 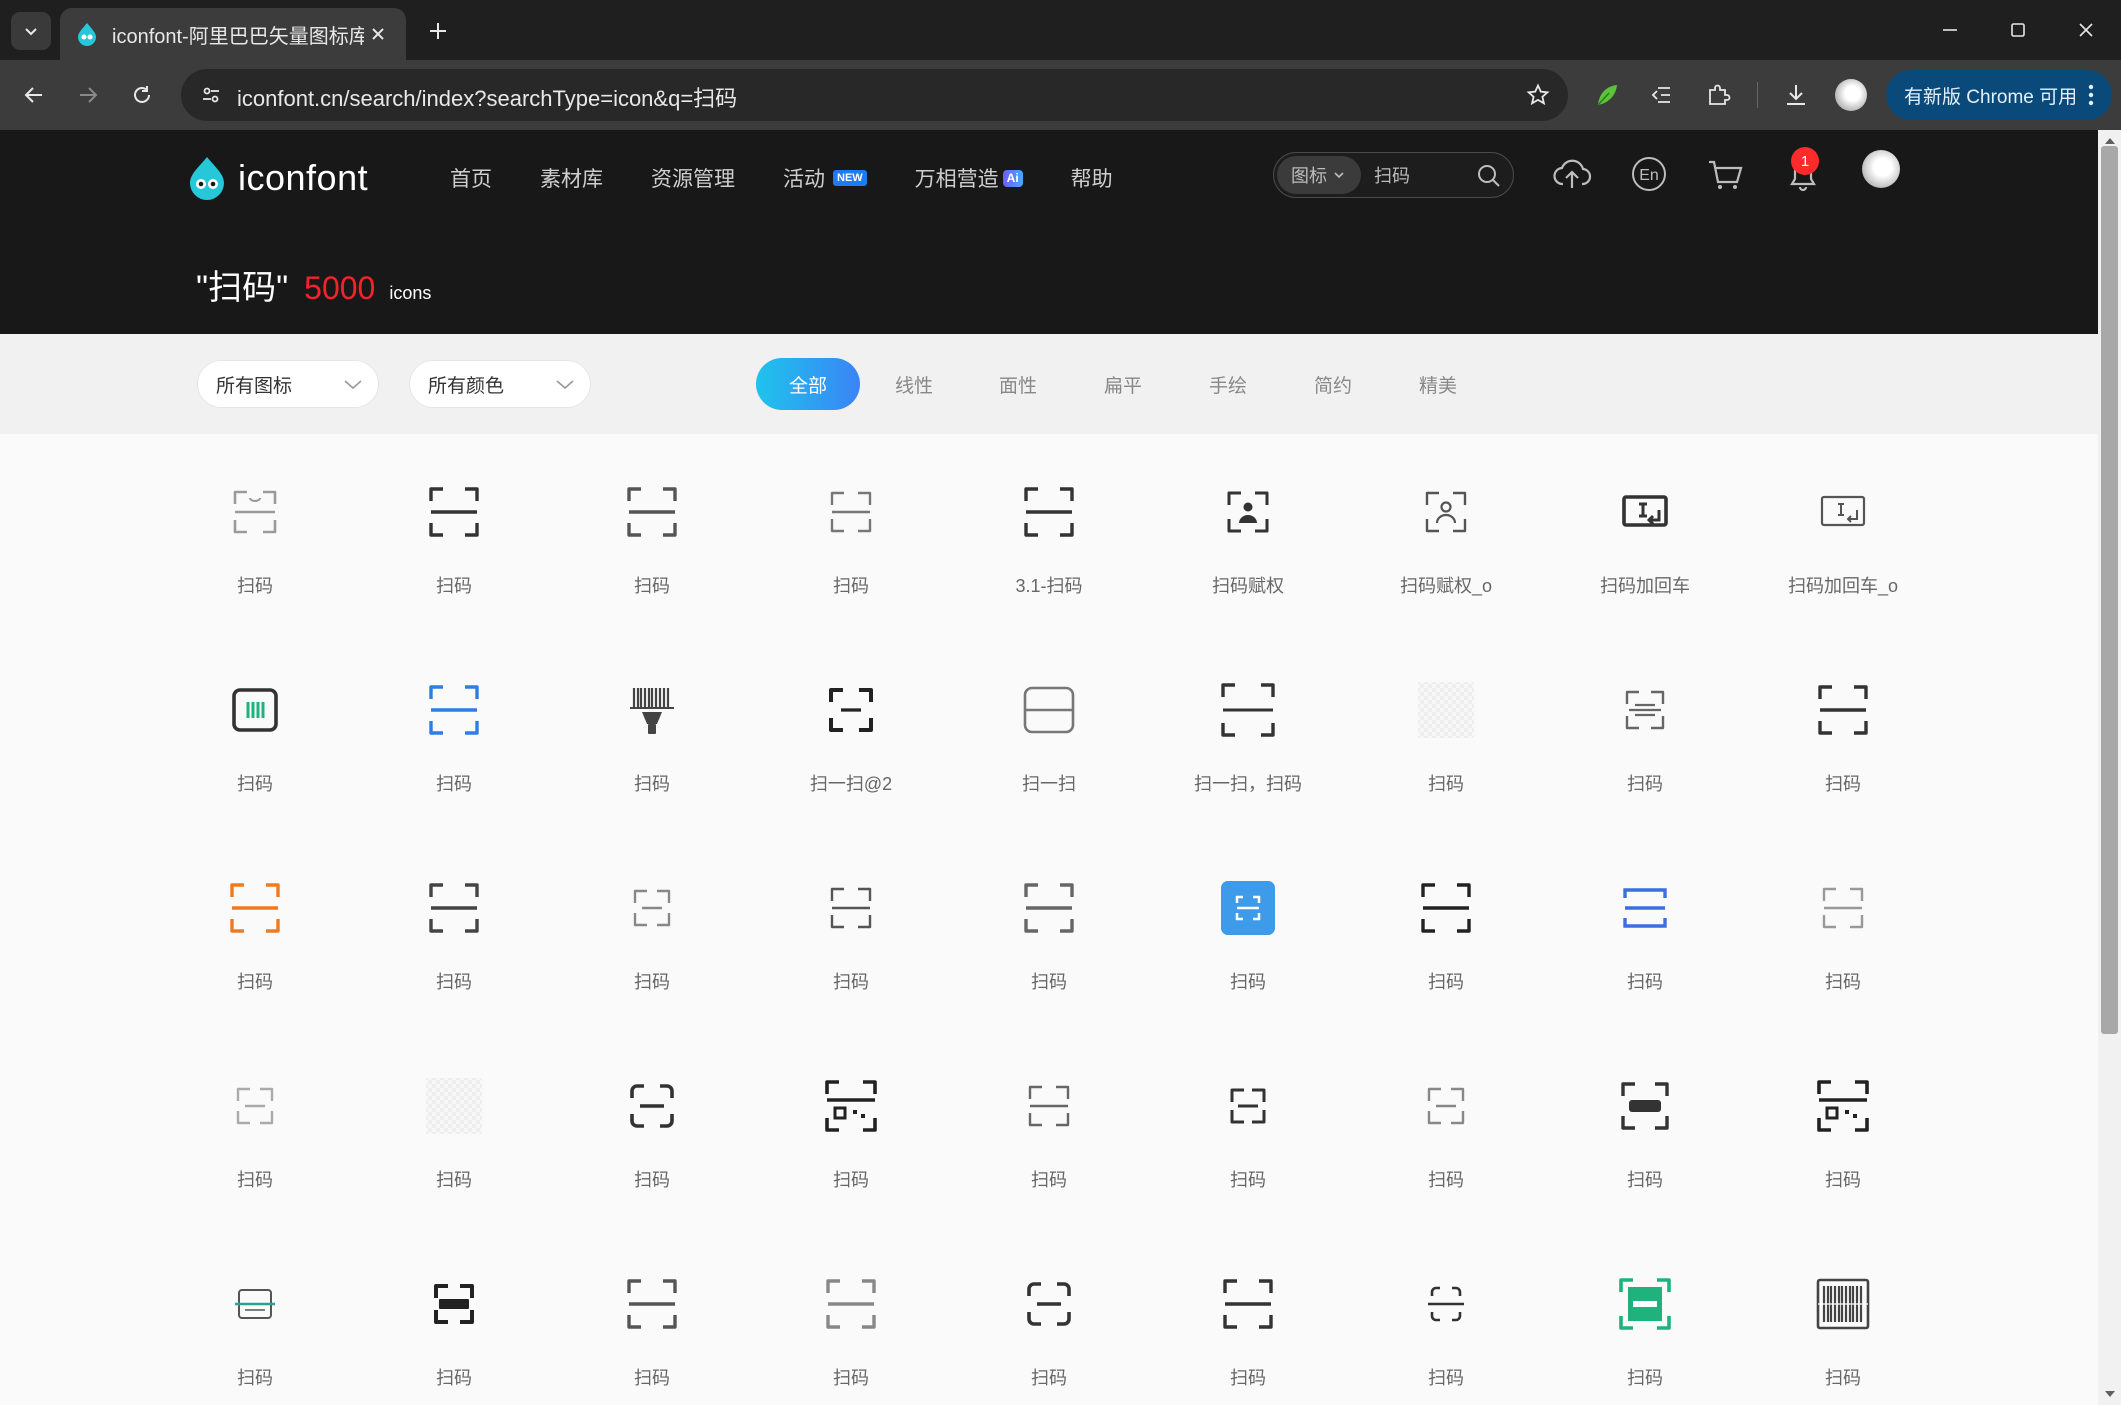 What do you see at coordinates (142, 95) in the screenshot?
I see `reload-button` at bounding box center [142, 95].